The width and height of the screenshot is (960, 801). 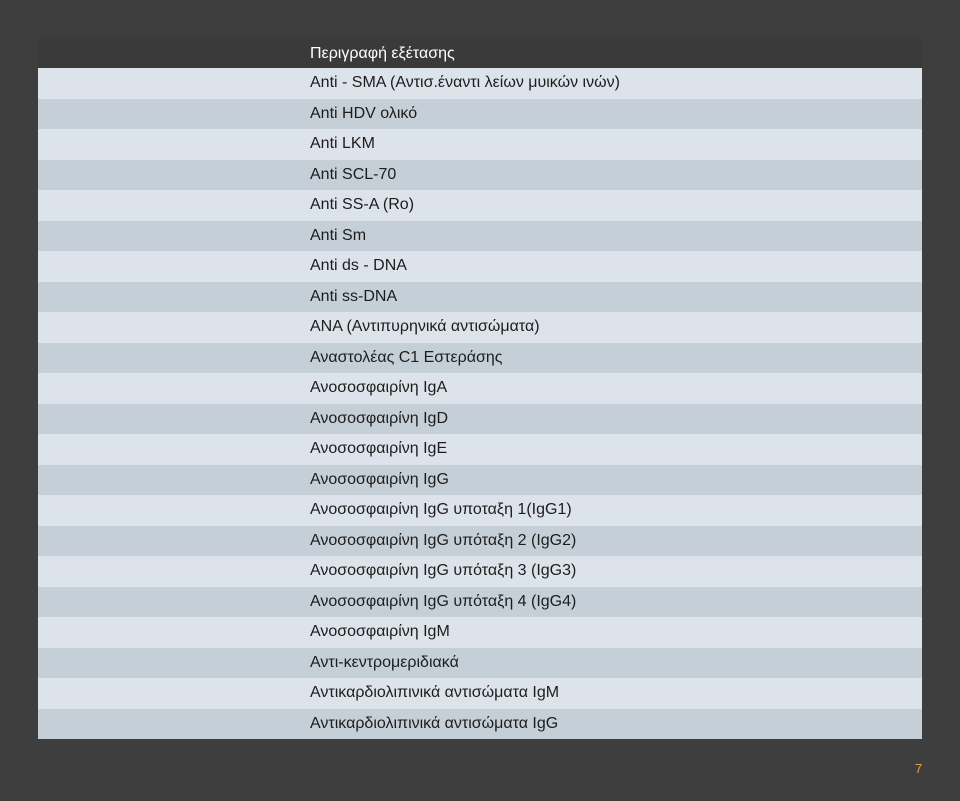 What do you see at coordinates (480, 235) in the screenshot?
I see `table-row: Anti Sm` at bounding box center [480, 235].